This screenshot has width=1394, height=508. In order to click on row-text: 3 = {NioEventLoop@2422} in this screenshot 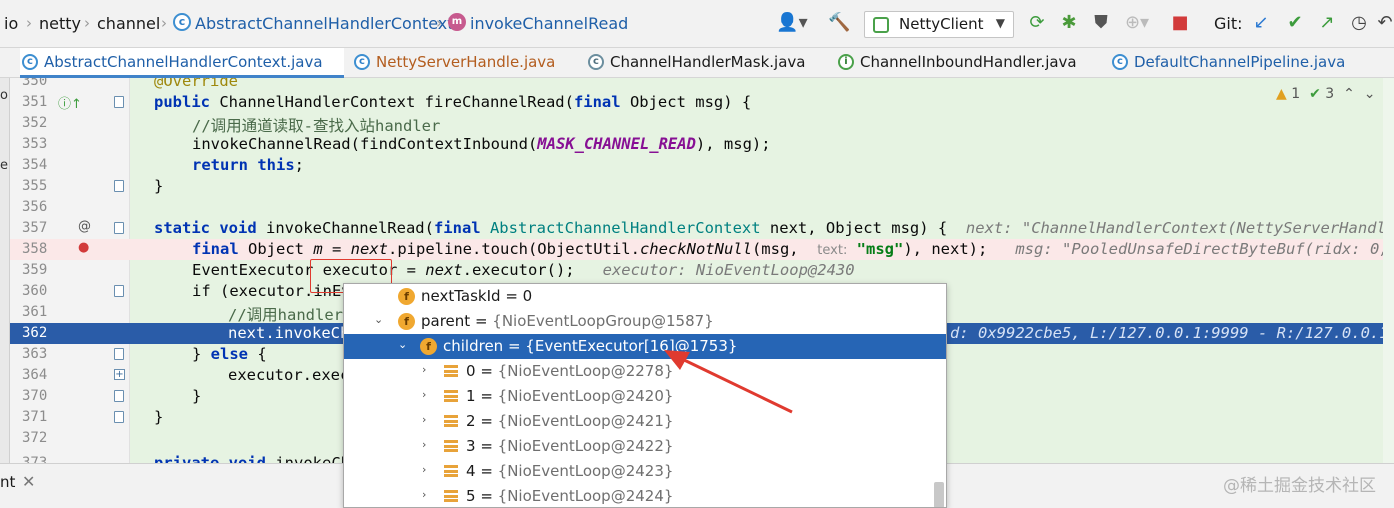, I will do `click(570, 446)`.